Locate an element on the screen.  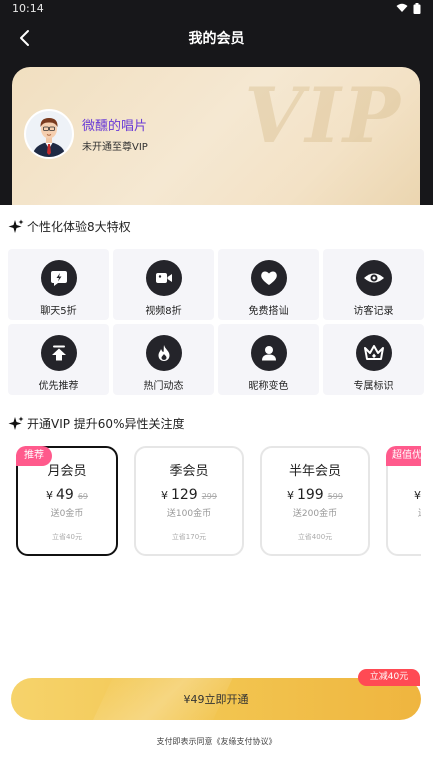
plan-price: 129 is located at coordinates (184, 495).